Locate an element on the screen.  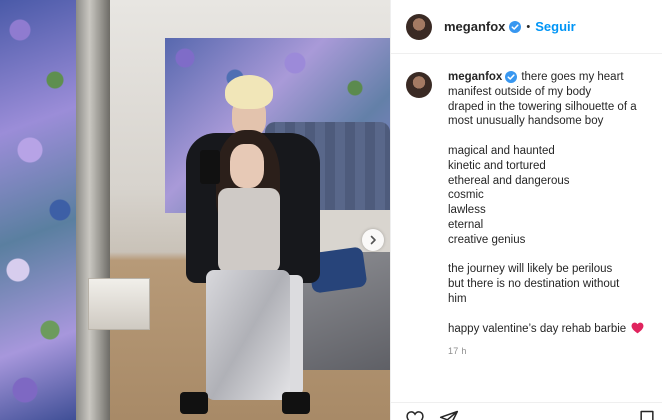
caption-line: most unusually handsome boy is located at coordinates (526, 121).